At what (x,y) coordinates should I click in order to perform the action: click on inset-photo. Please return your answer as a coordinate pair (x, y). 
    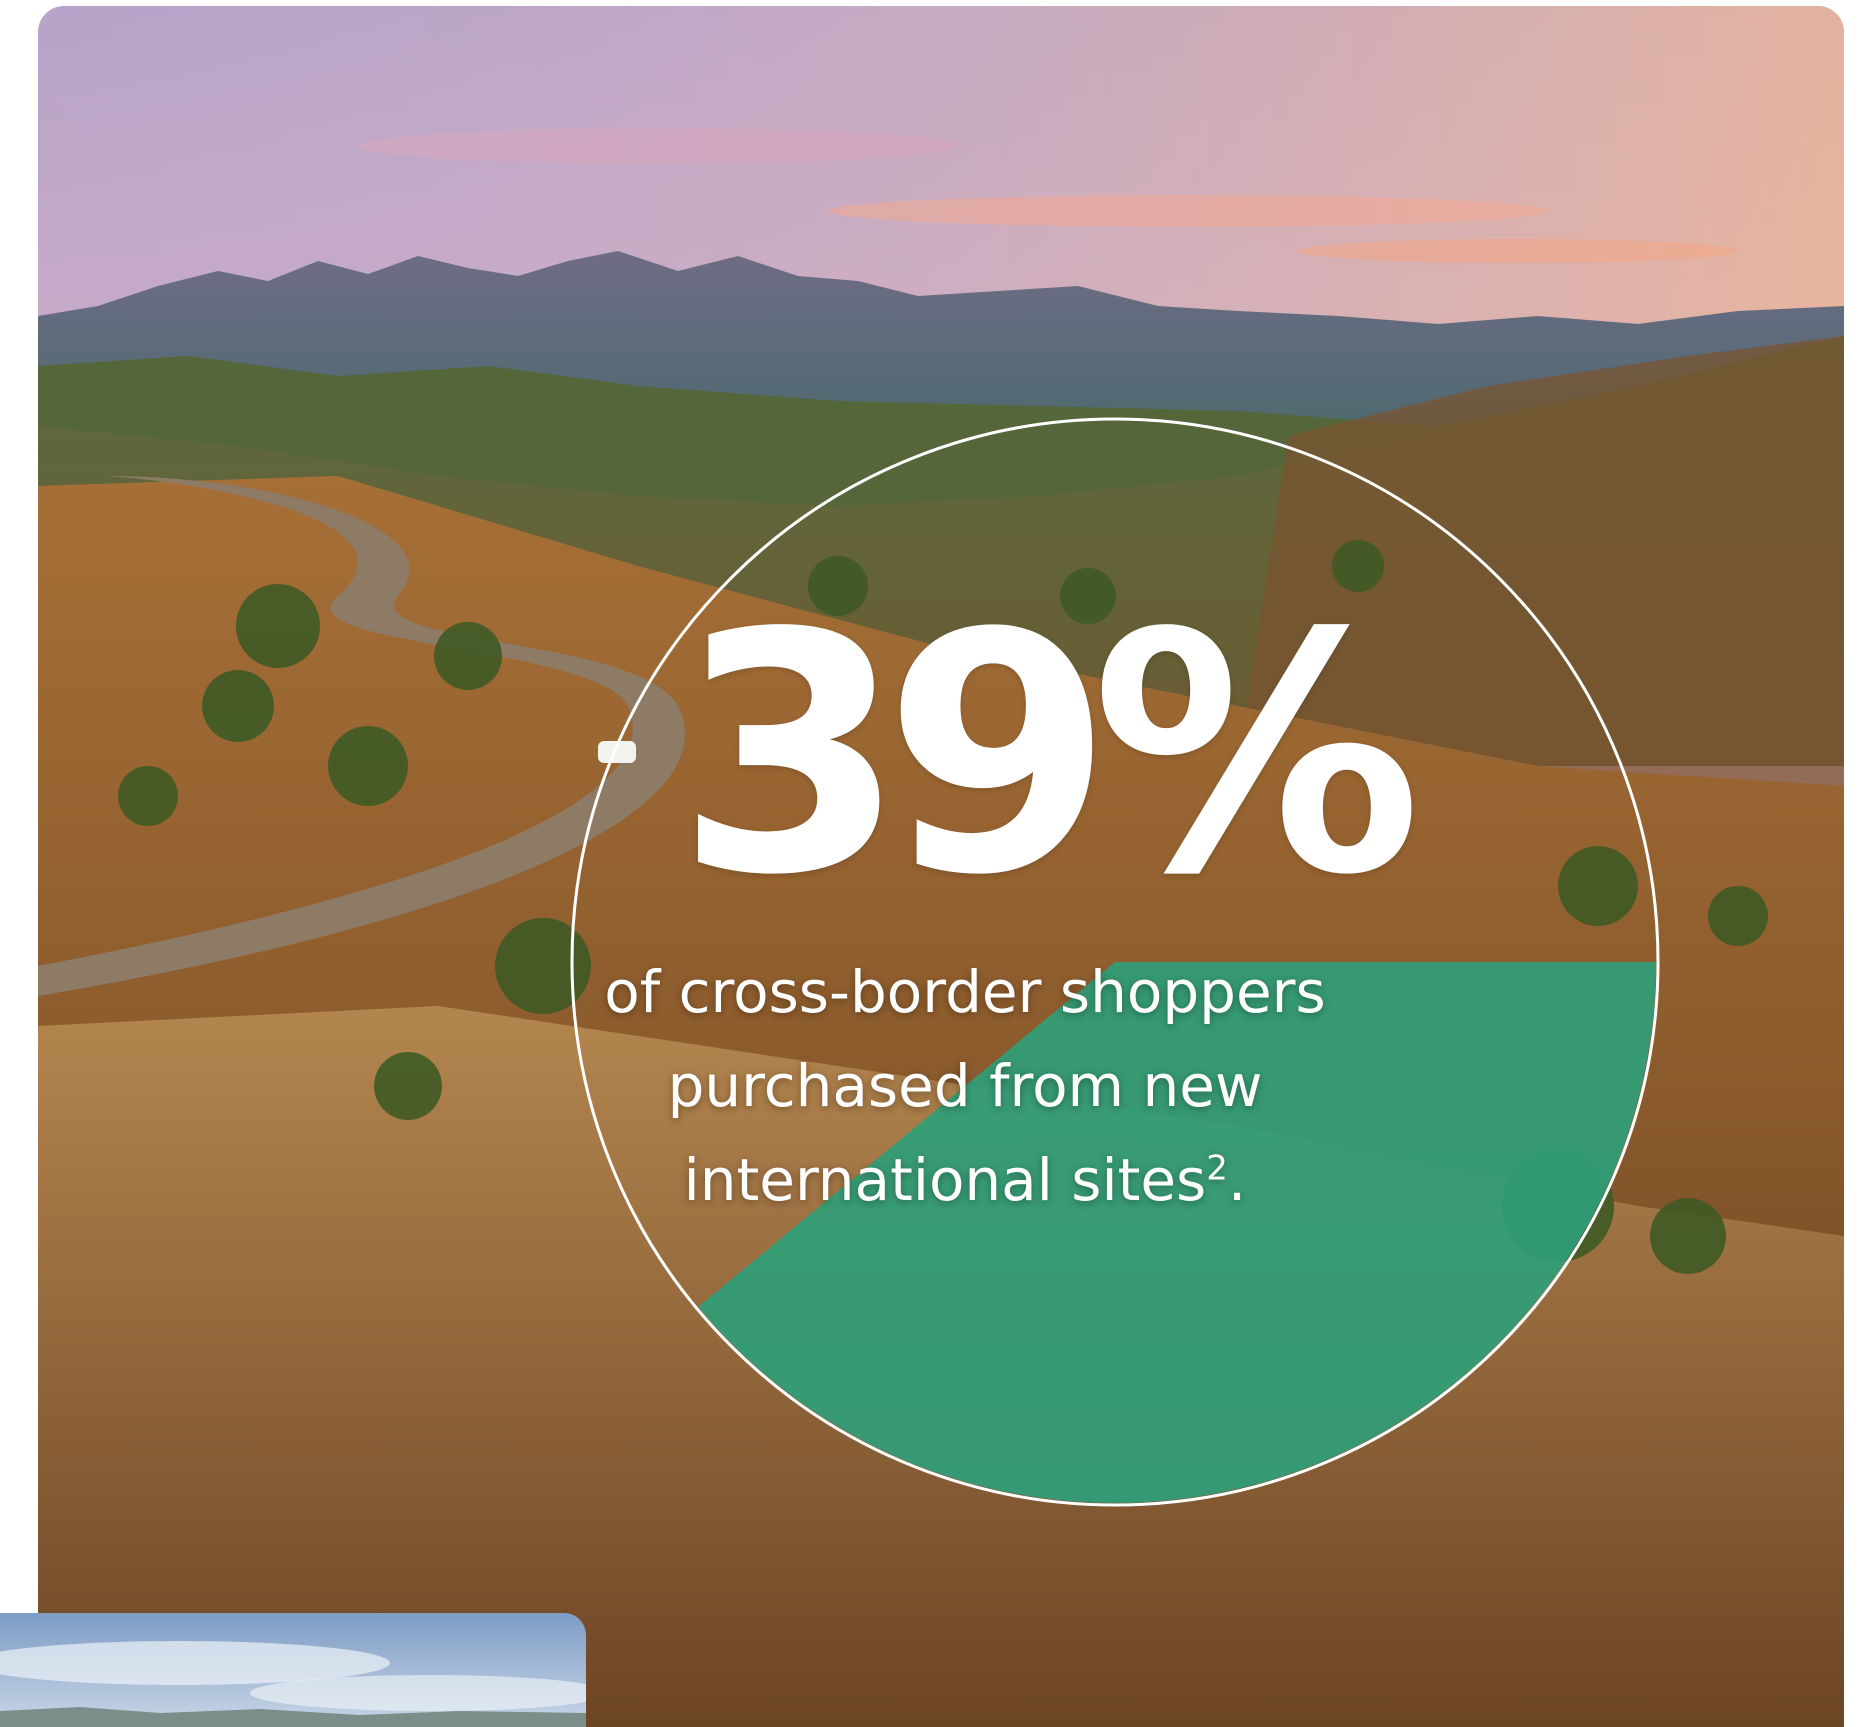
    Looking at the image, I should click on (293, 1670).